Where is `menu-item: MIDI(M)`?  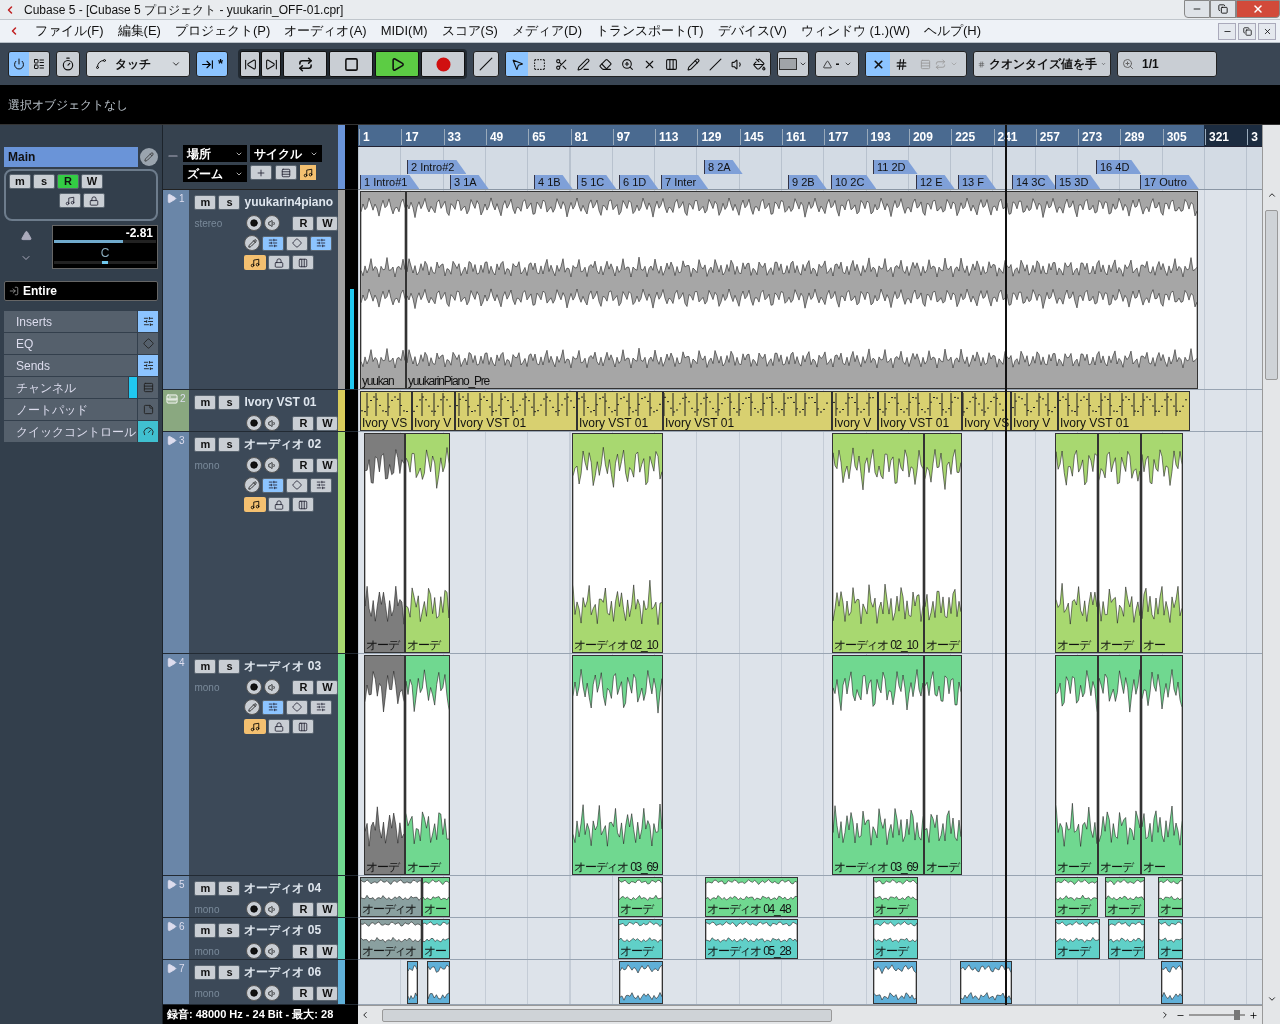 menu-item: MIDI(M) is located at coordinates (404, 31).